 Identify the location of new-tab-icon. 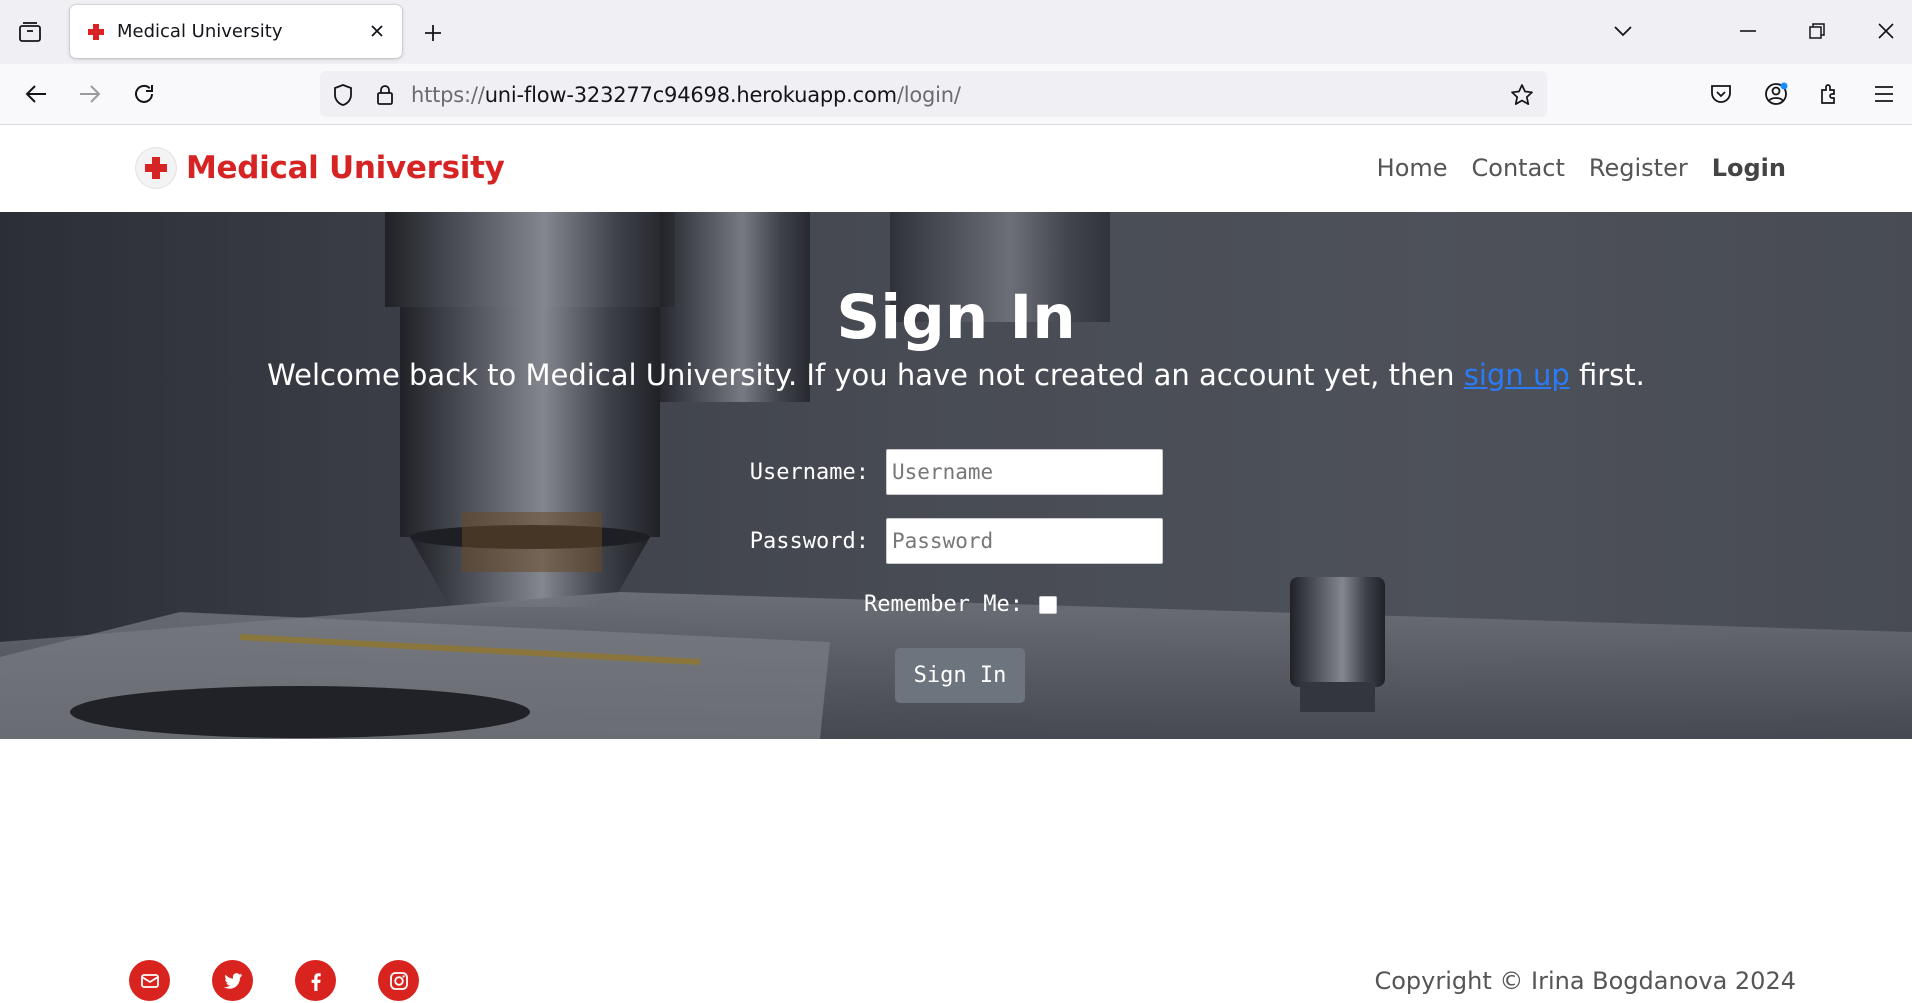
(433, 33).